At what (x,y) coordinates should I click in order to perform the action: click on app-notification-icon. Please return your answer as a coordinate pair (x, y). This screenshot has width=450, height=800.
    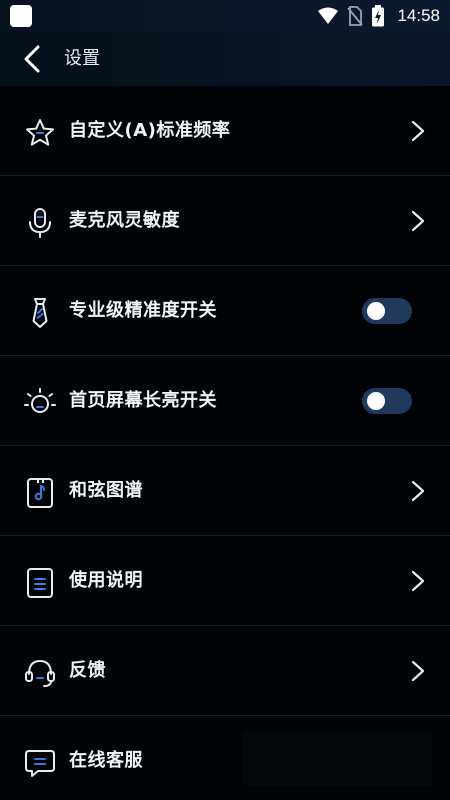
    Looking at the image, I should click on (21, 16).